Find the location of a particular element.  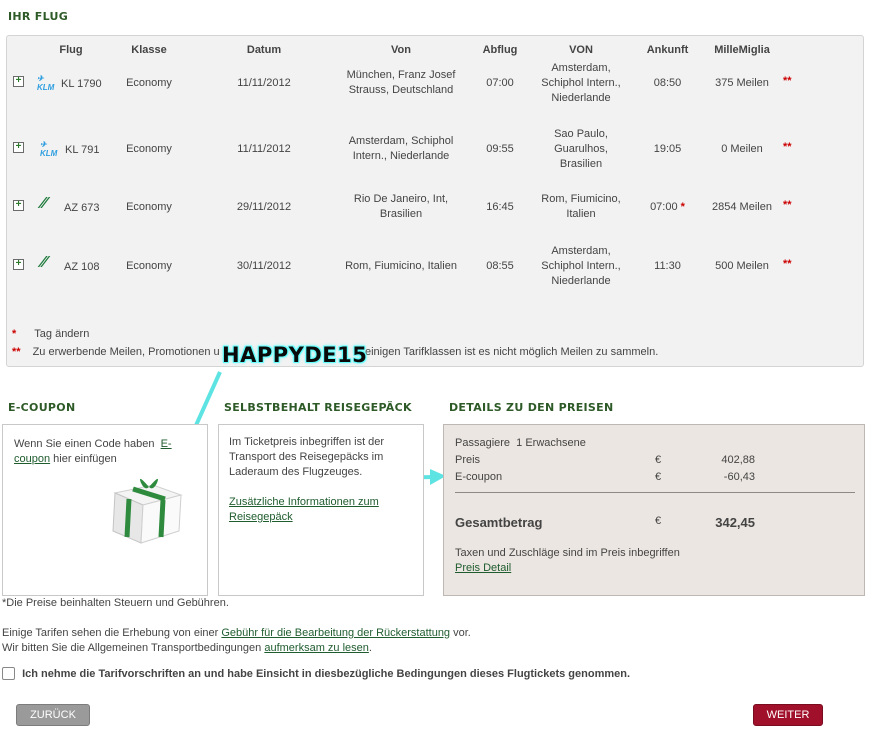

flight-miles: 0 Meilen is located at coordinates (742, 149).